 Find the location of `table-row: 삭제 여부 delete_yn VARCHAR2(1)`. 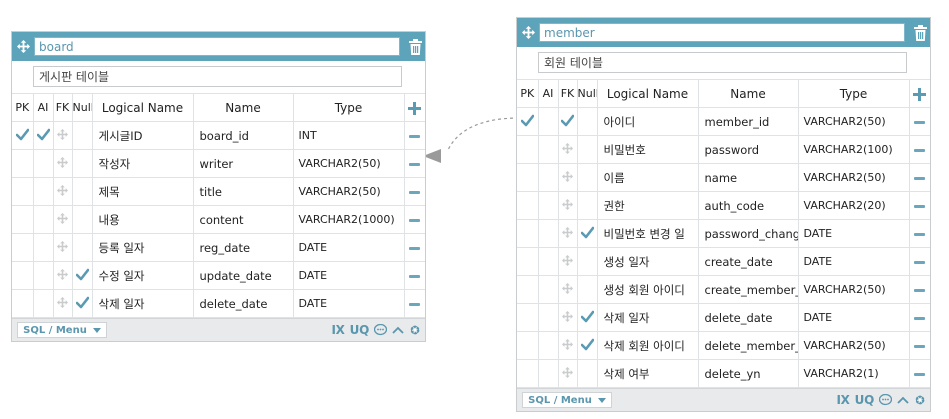

table-row: 삭제 여부 delete_yn VARCHAR2(1) is located at coordinates (723, 373).